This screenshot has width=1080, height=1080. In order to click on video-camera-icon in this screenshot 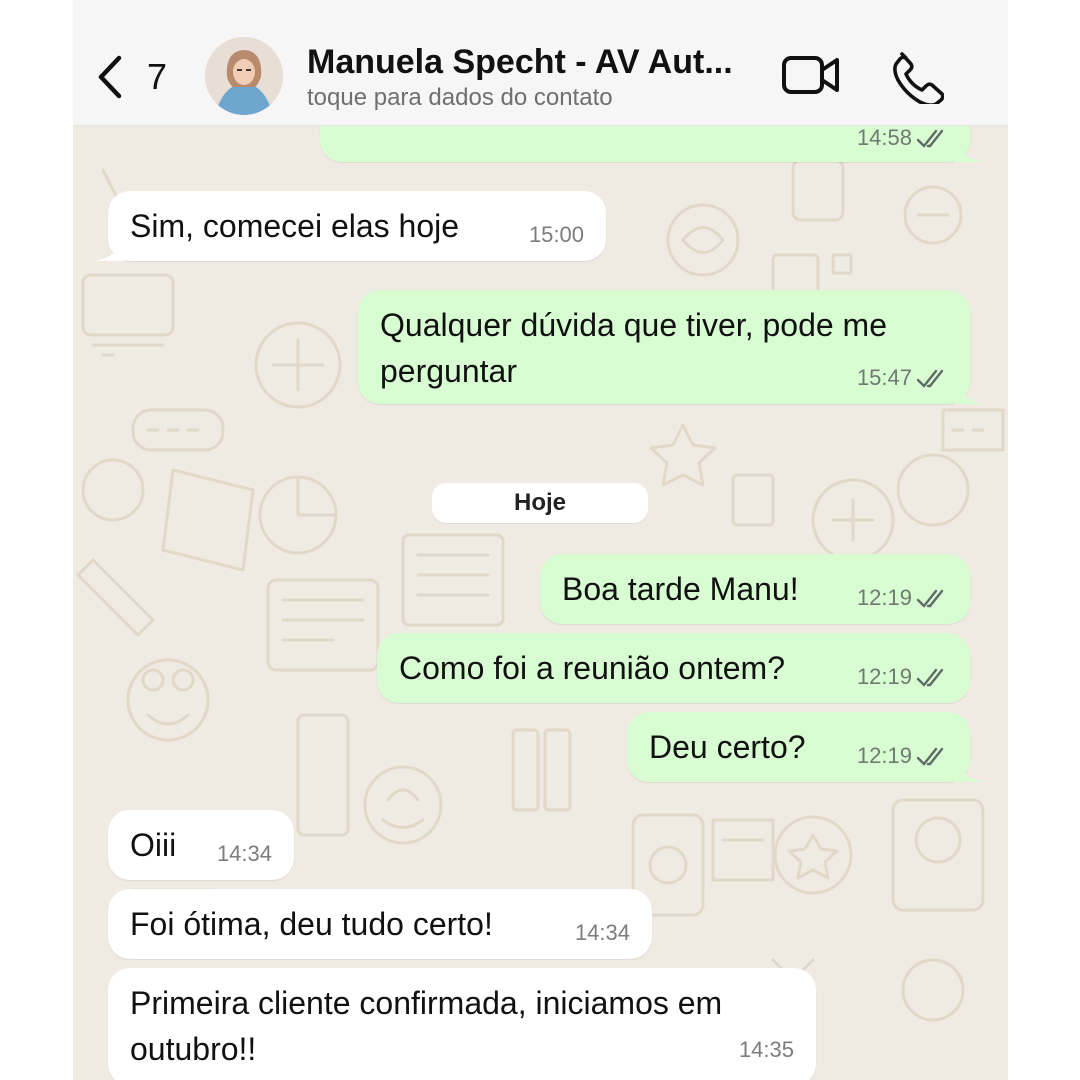, I will do `click(810, 75)`.